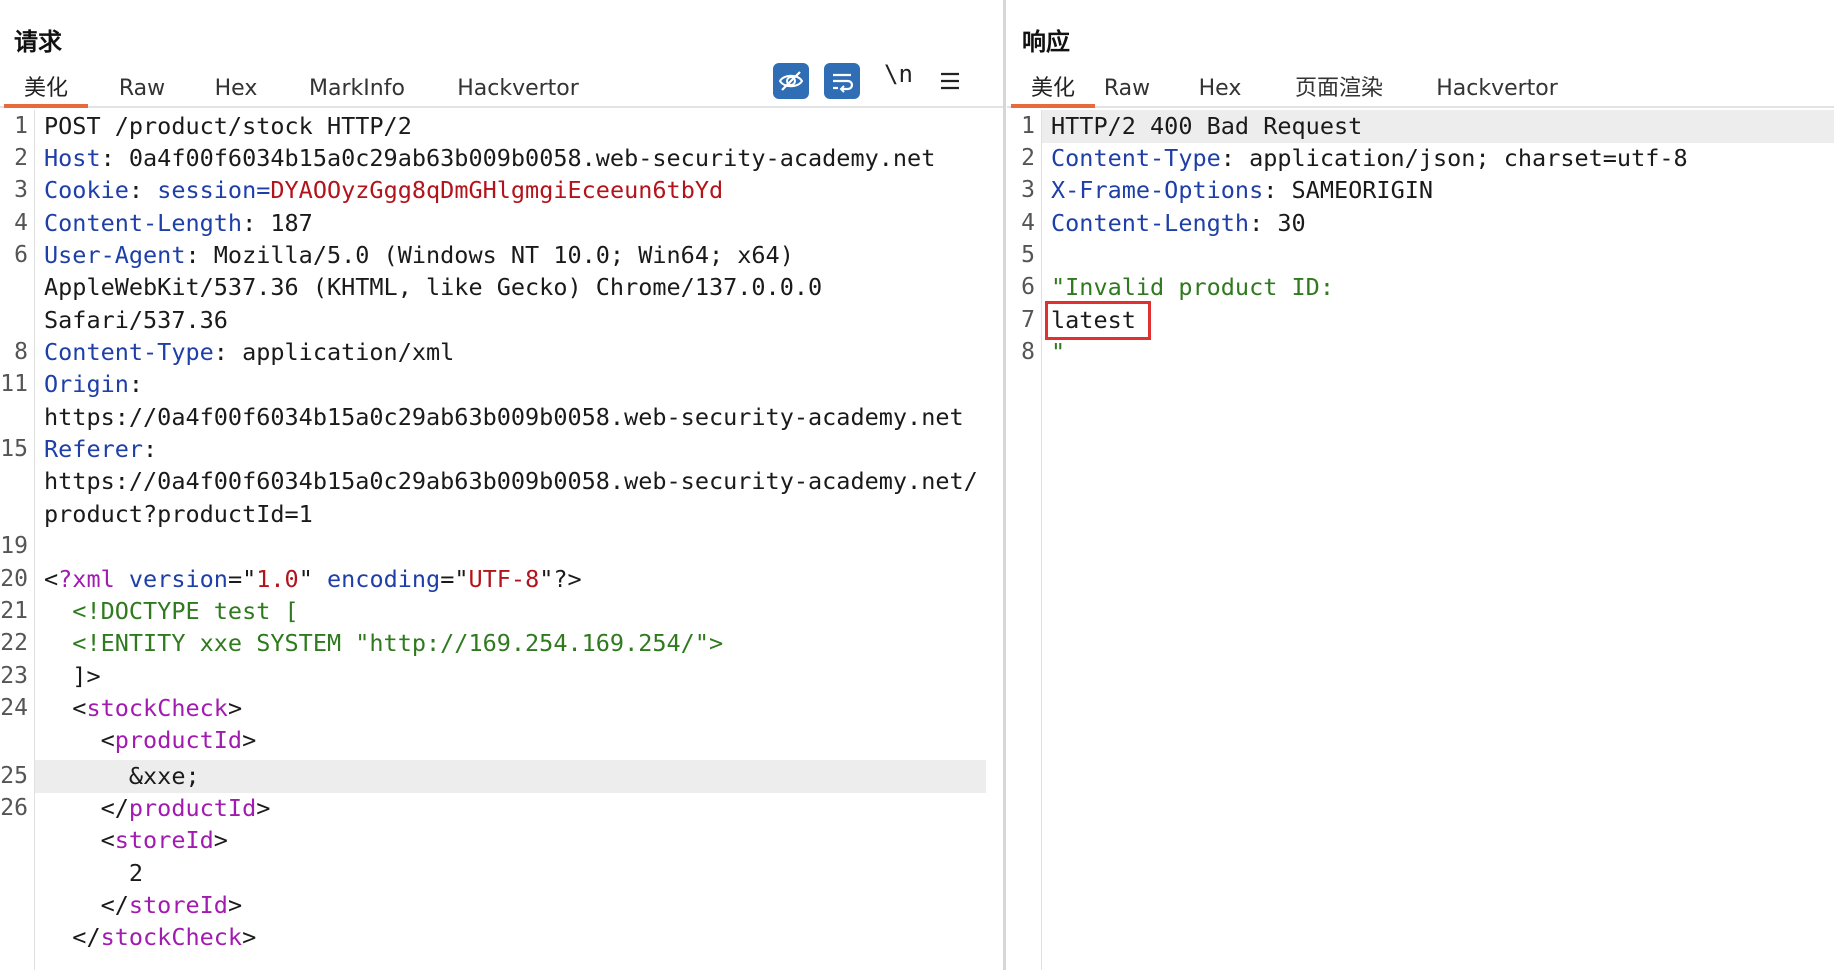 This screenshot has width=1834, height=970. I want to click on request-line: <productId>, so click(150, 740).